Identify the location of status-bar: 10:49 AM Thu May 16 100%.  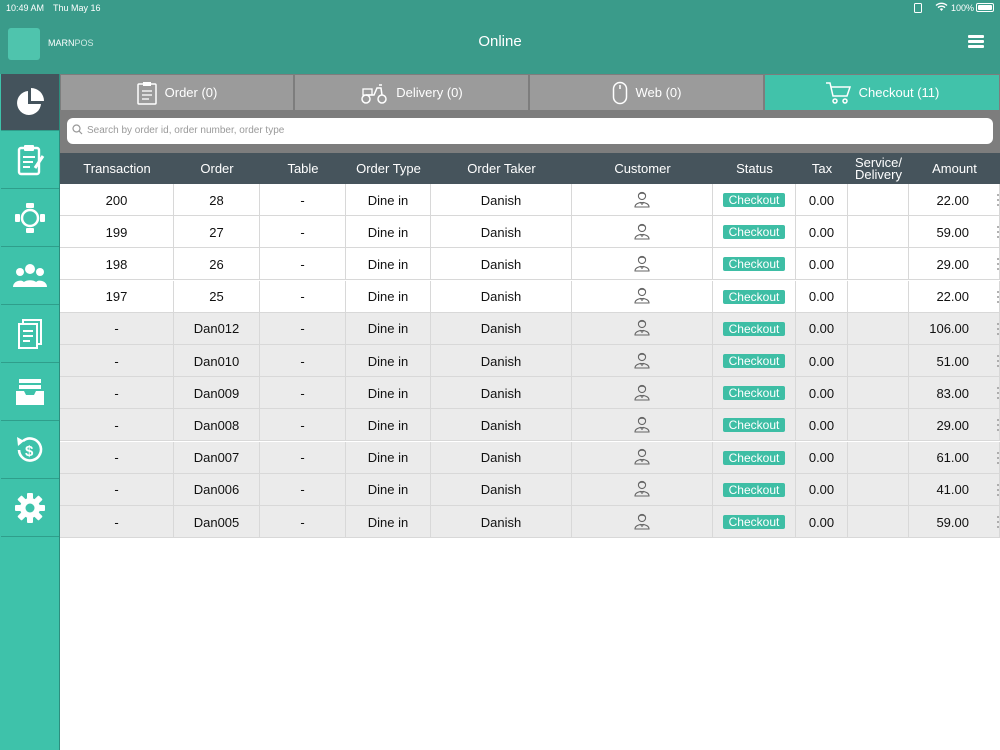
(500, 8).